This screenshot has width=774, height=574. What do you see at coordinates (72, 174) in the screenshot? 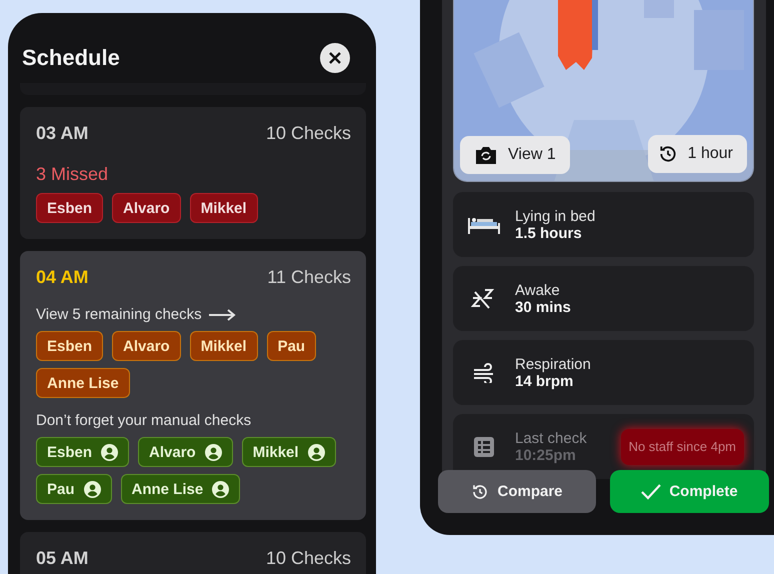
I see `missed-count: 3 Missed` at bounding box center [72, 174].